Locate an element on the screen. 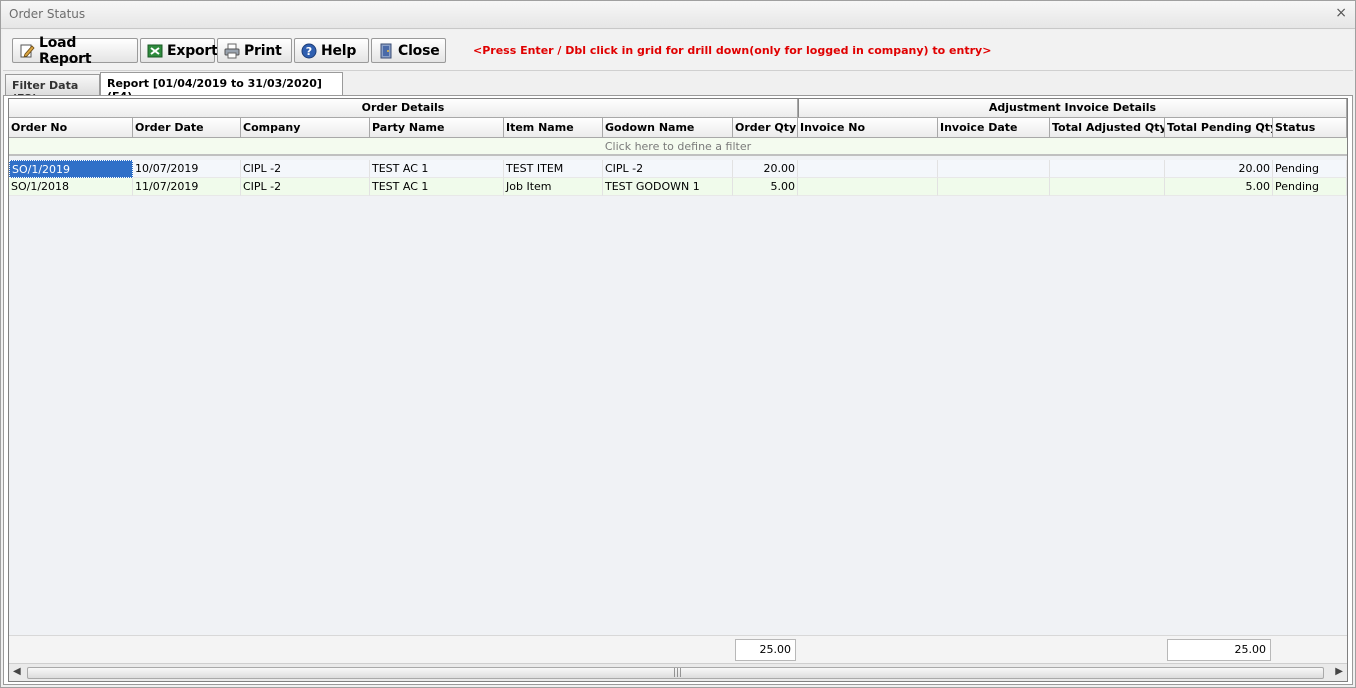 This screenshot has height=688, width=1356. col-item-name: Item Name is located at coordinates (553, 128).